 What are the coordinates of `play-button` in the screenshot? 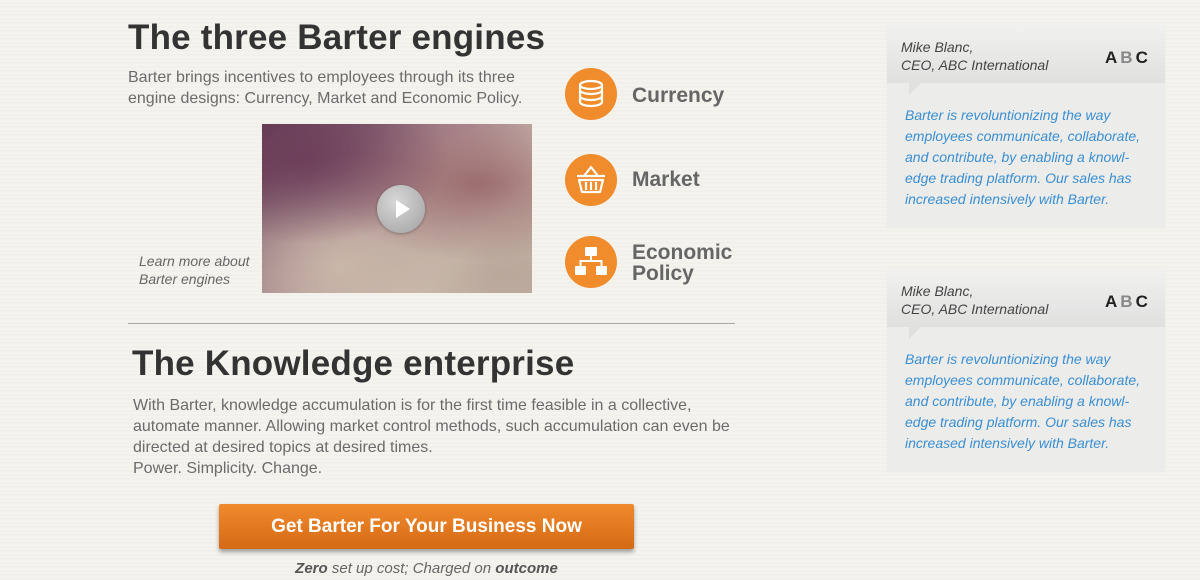 It's located at (401, 209).